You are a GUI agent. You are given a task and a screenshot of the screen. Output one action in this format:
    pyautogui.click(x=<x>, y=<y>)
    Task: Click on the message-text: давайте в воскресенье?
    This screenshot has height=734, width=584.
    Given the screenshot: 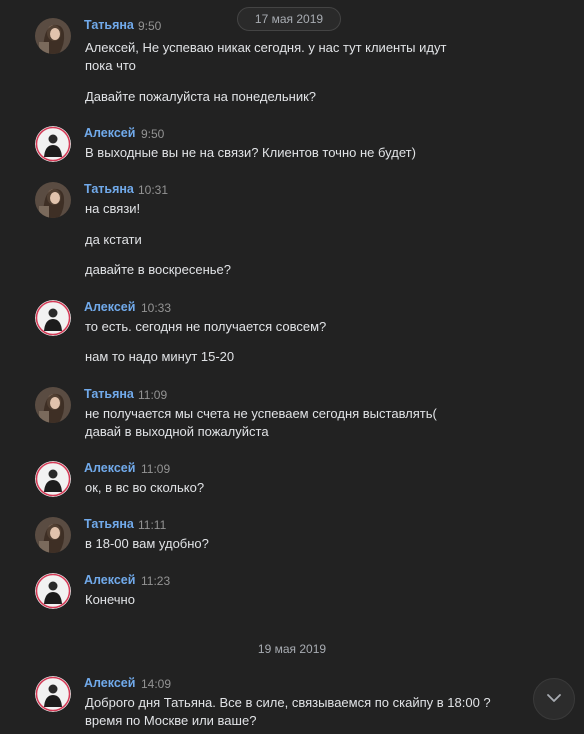 What is the action you would take?
    pyautogui.click(x=158, y=269)
    